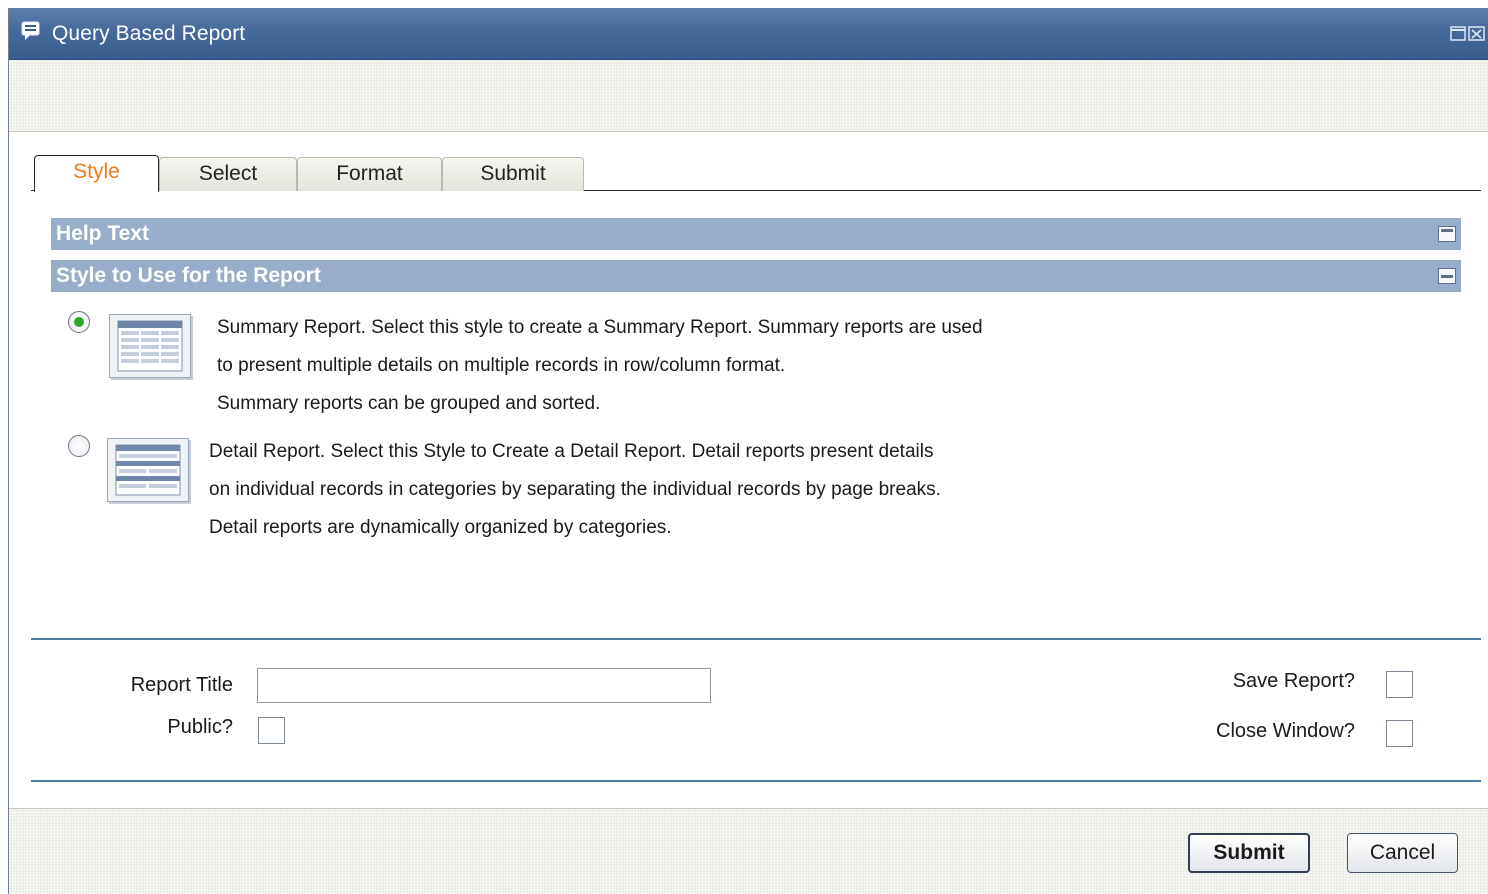 The width and height of the screenshot is (1488, 894). What do you see at coordinates (149, 33) in the screenshot?
I see `window-title: Query Based Report` at bounding box center [149, 33].